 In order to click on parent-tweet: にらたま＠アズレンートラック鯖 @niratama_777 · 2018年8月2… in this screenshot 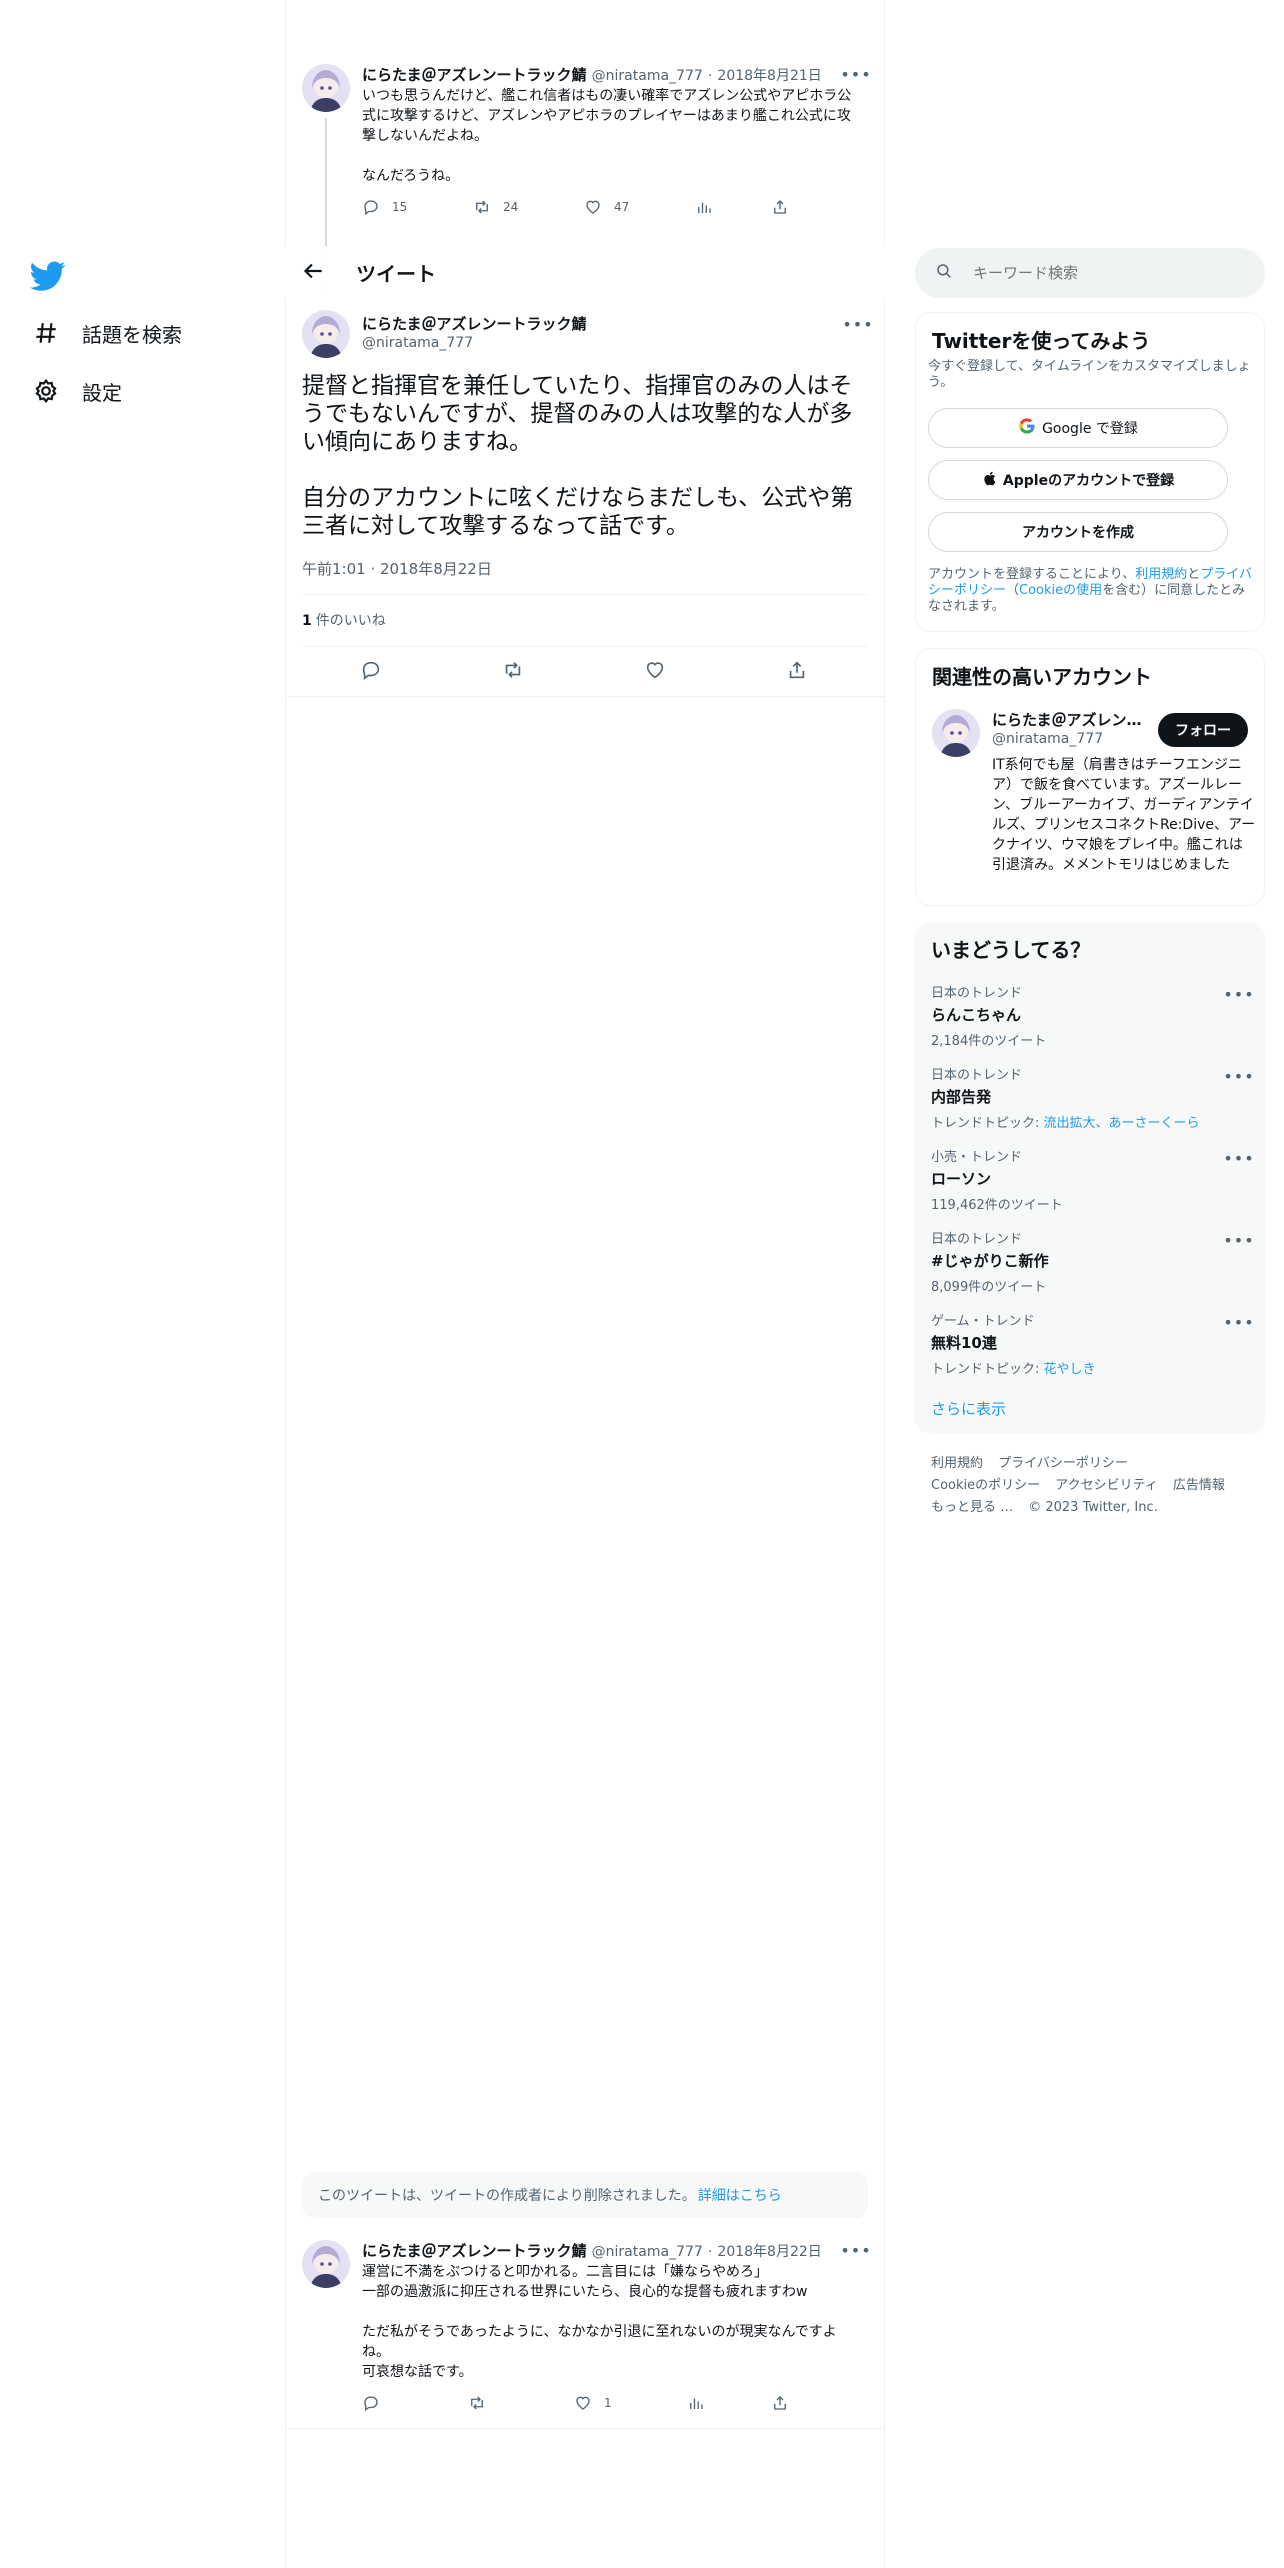, I will do `click(586, 179)`.